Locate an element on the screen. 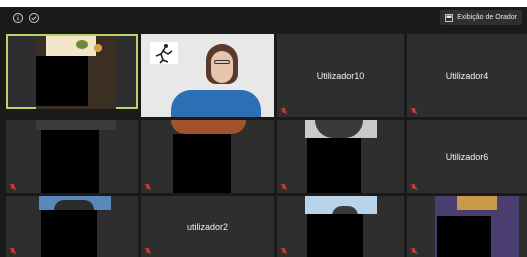  person-shirt is located at coordinates (216, 103).